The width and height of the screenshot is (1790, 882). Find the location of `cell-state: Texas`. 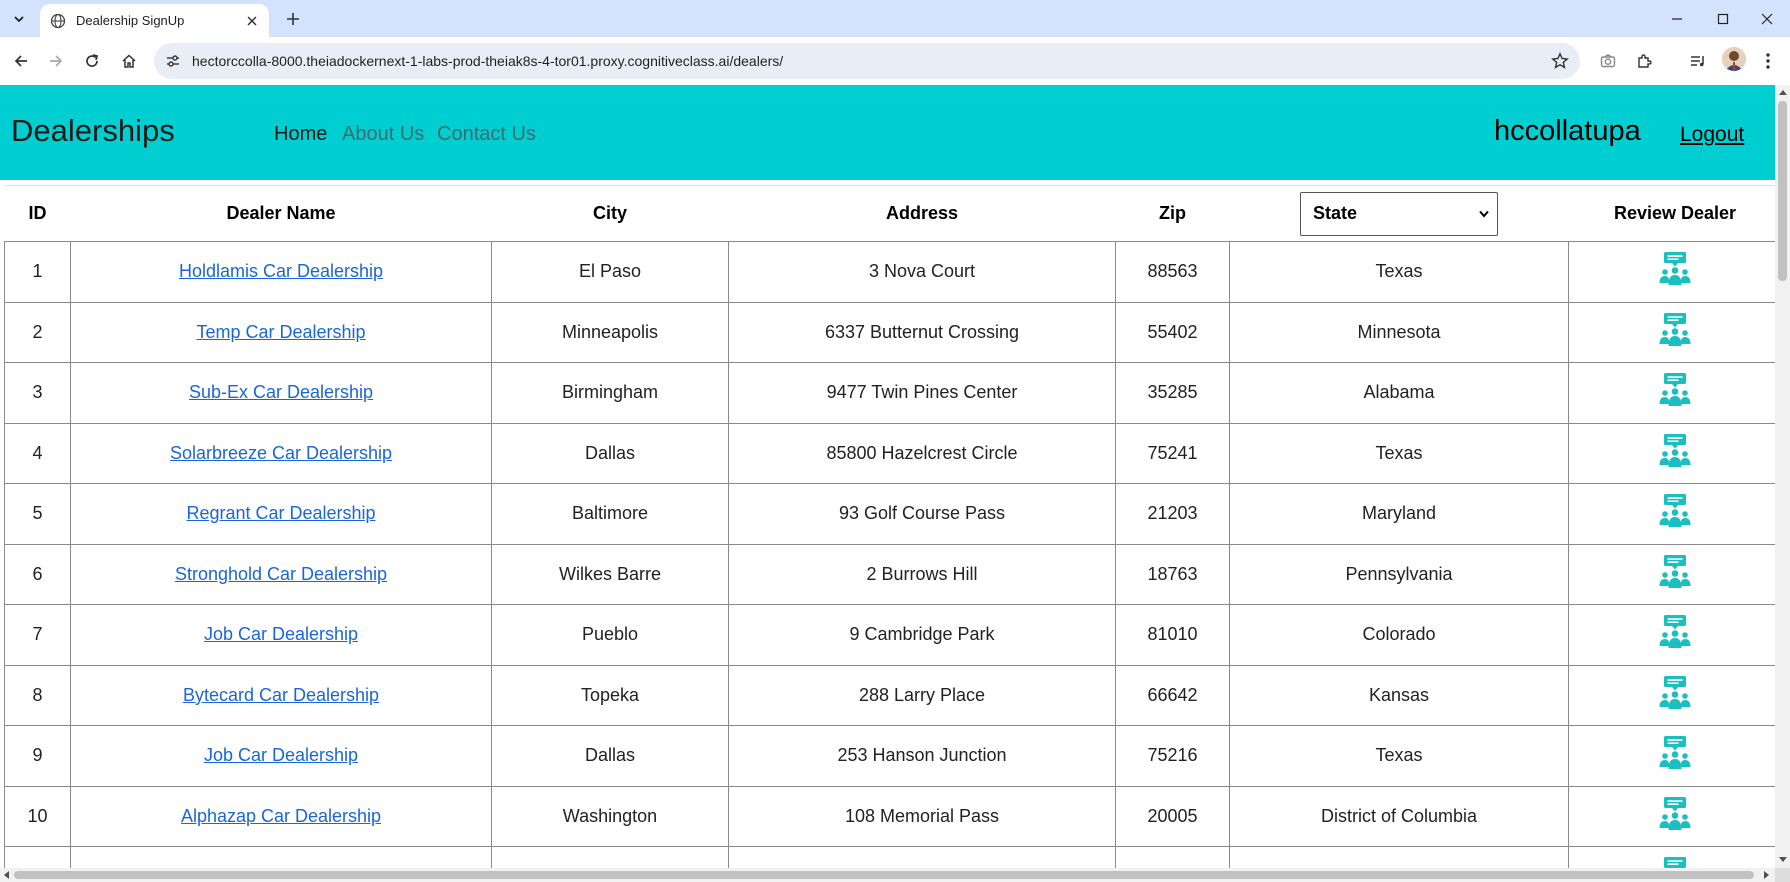

cell-state: Texas is located at coordinates (1399, 756).